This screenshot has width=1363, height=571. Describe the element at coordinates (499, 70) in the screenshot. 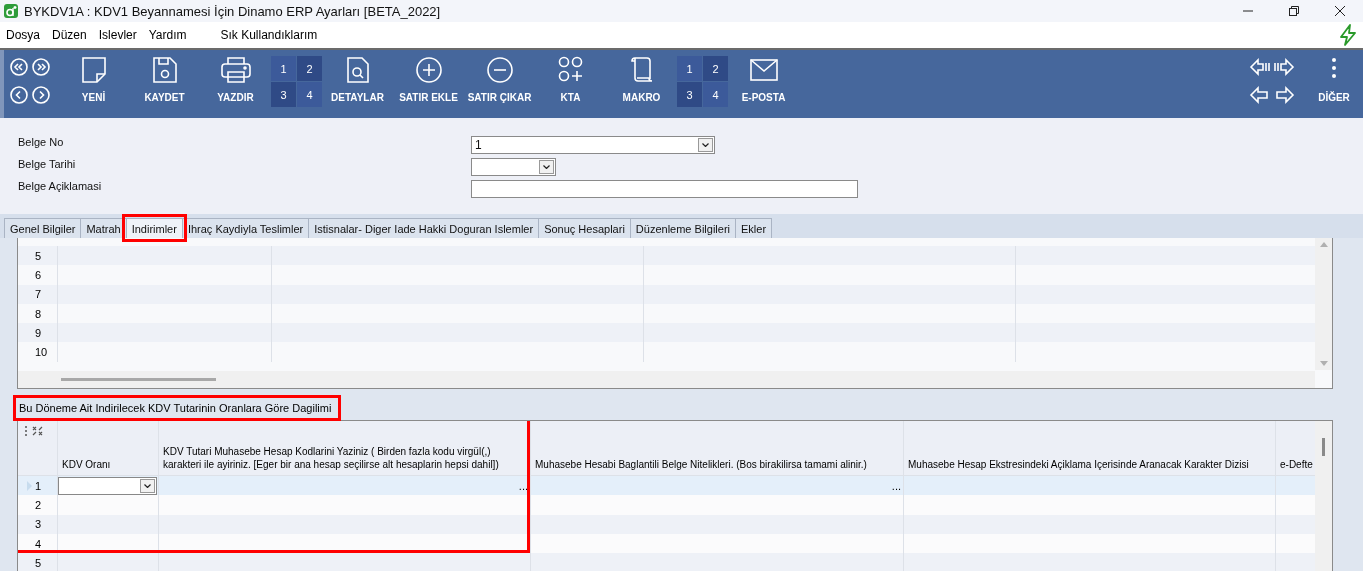

I see `minus-circle-icon` at that location.